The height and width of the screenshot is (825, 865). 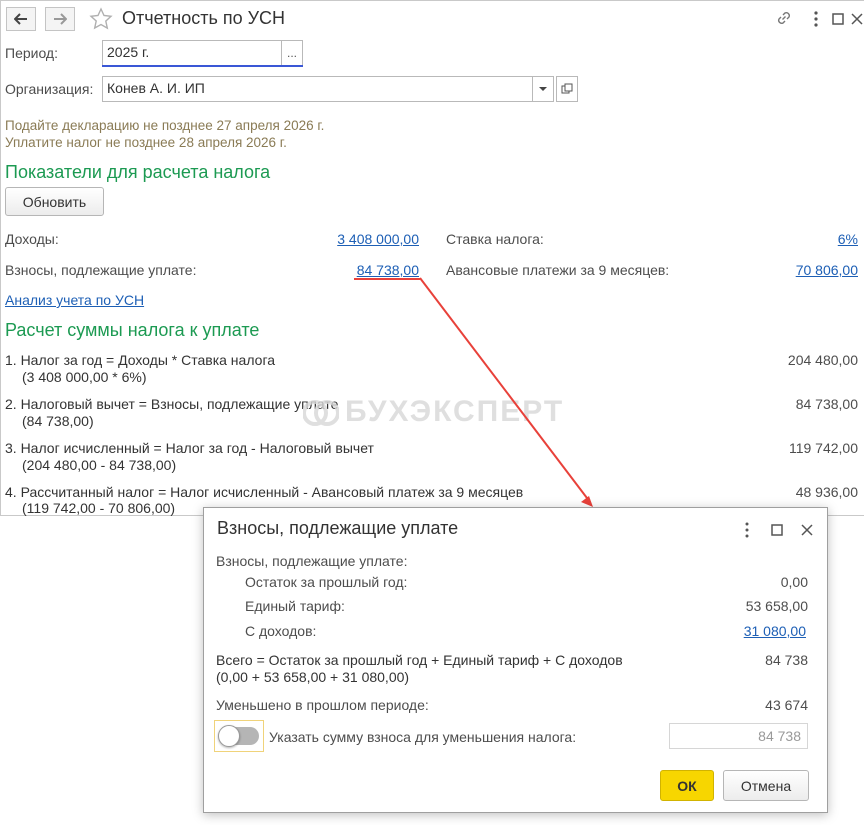 I want to click on calc-row-3-detail: (204 480,00 - 84 738,00), so click(x=99, y=465).